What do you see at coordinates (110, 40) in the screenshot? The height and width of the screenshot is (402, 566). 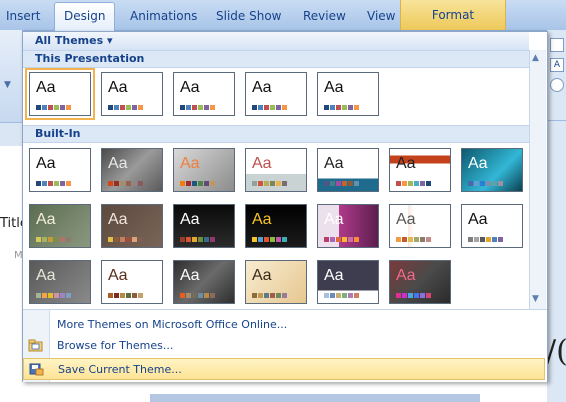 I see `chevron-down-icon: ▾` at bounding box center [110, 40].